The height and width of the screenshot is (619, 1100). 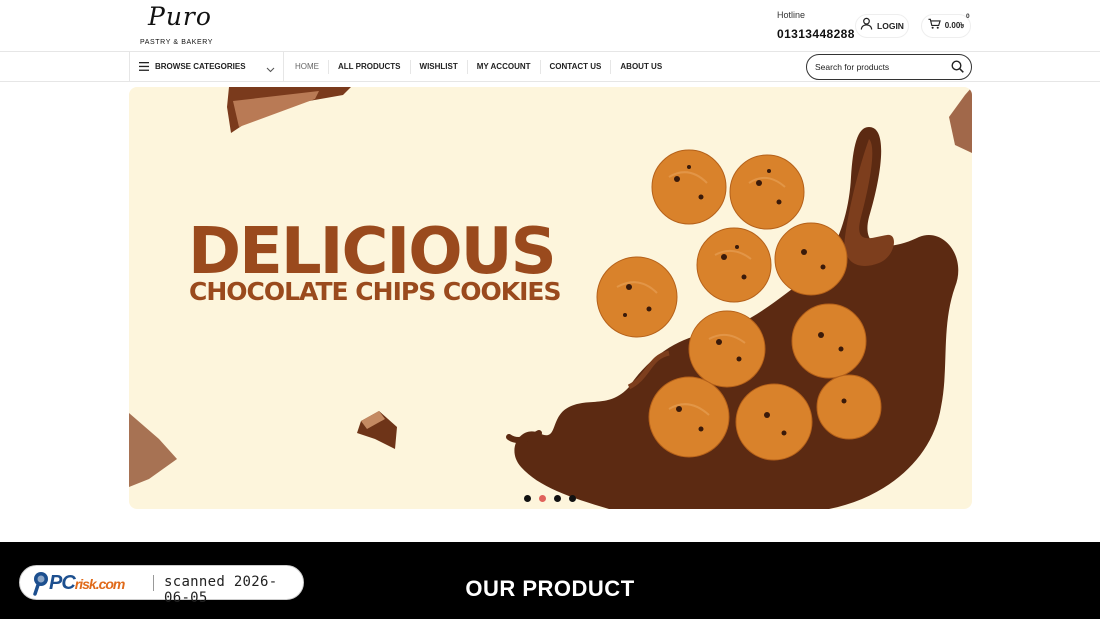 What do you see at coordinates (954, 25) in the screenshot?
I see `cart-total: 0.00৳` at bounding box center [954, 25].